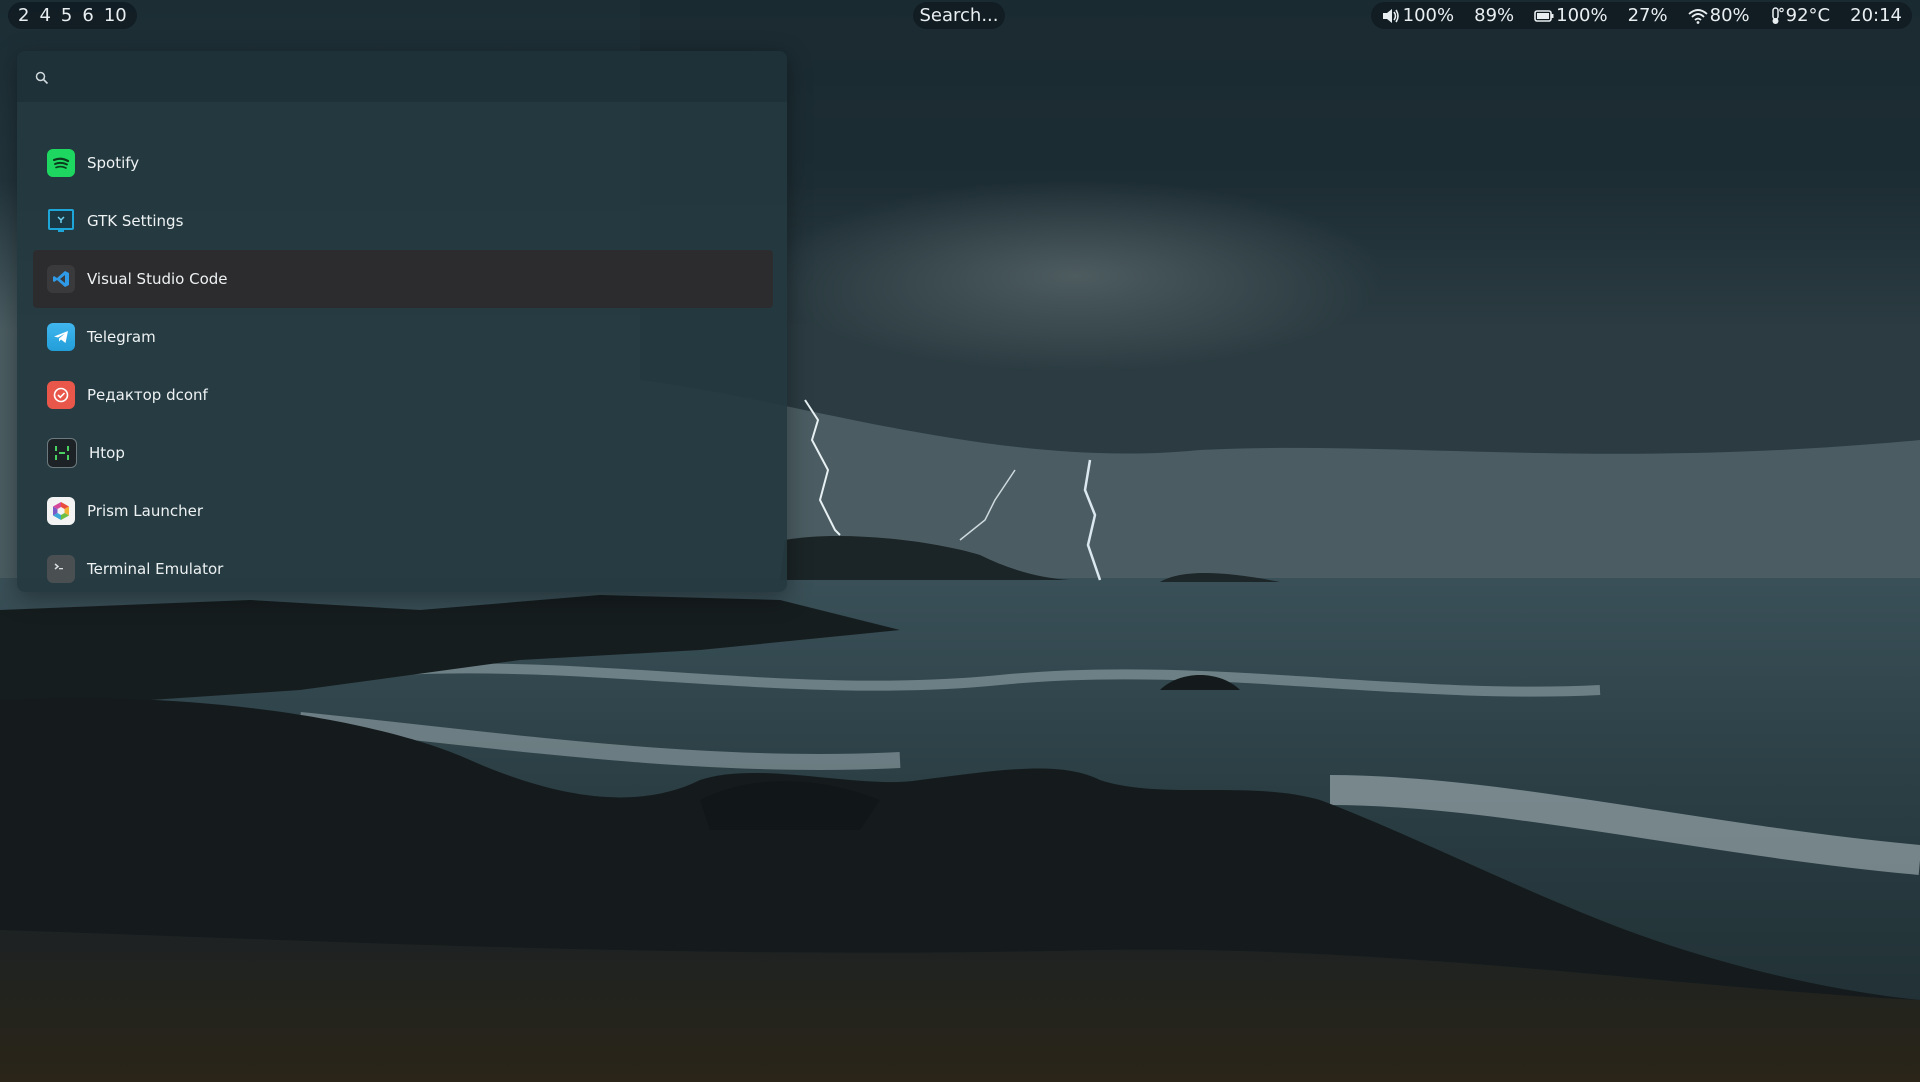 Image resolution: width=1920 pixels, height=1082 pixels. I want to click on cpu-value: 89%, so click(1494, 15).